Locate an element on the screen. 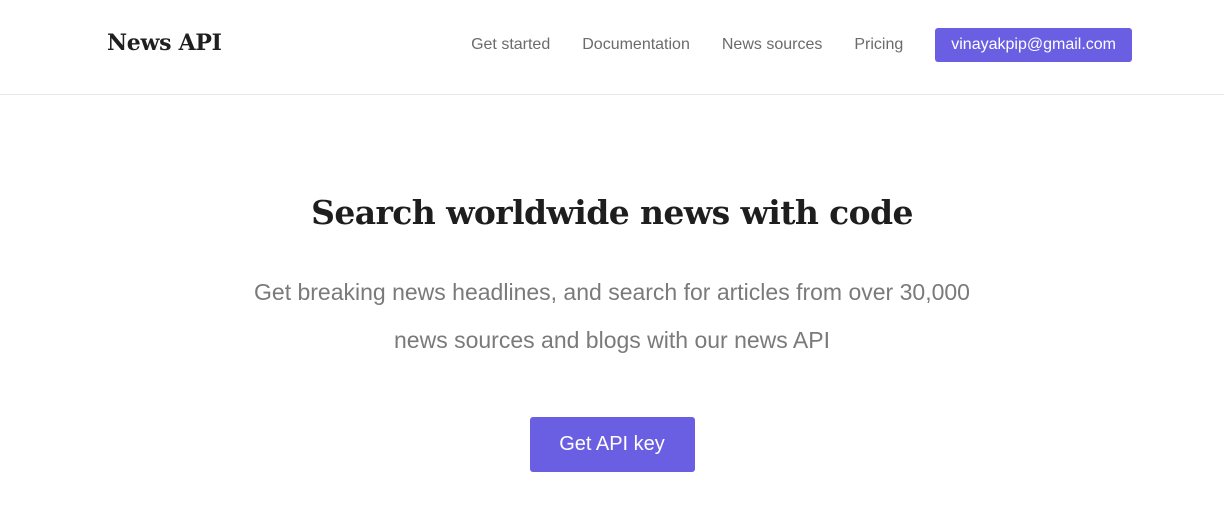  hero-title: Search worldwide news with code is located at coordinates (612, 212).